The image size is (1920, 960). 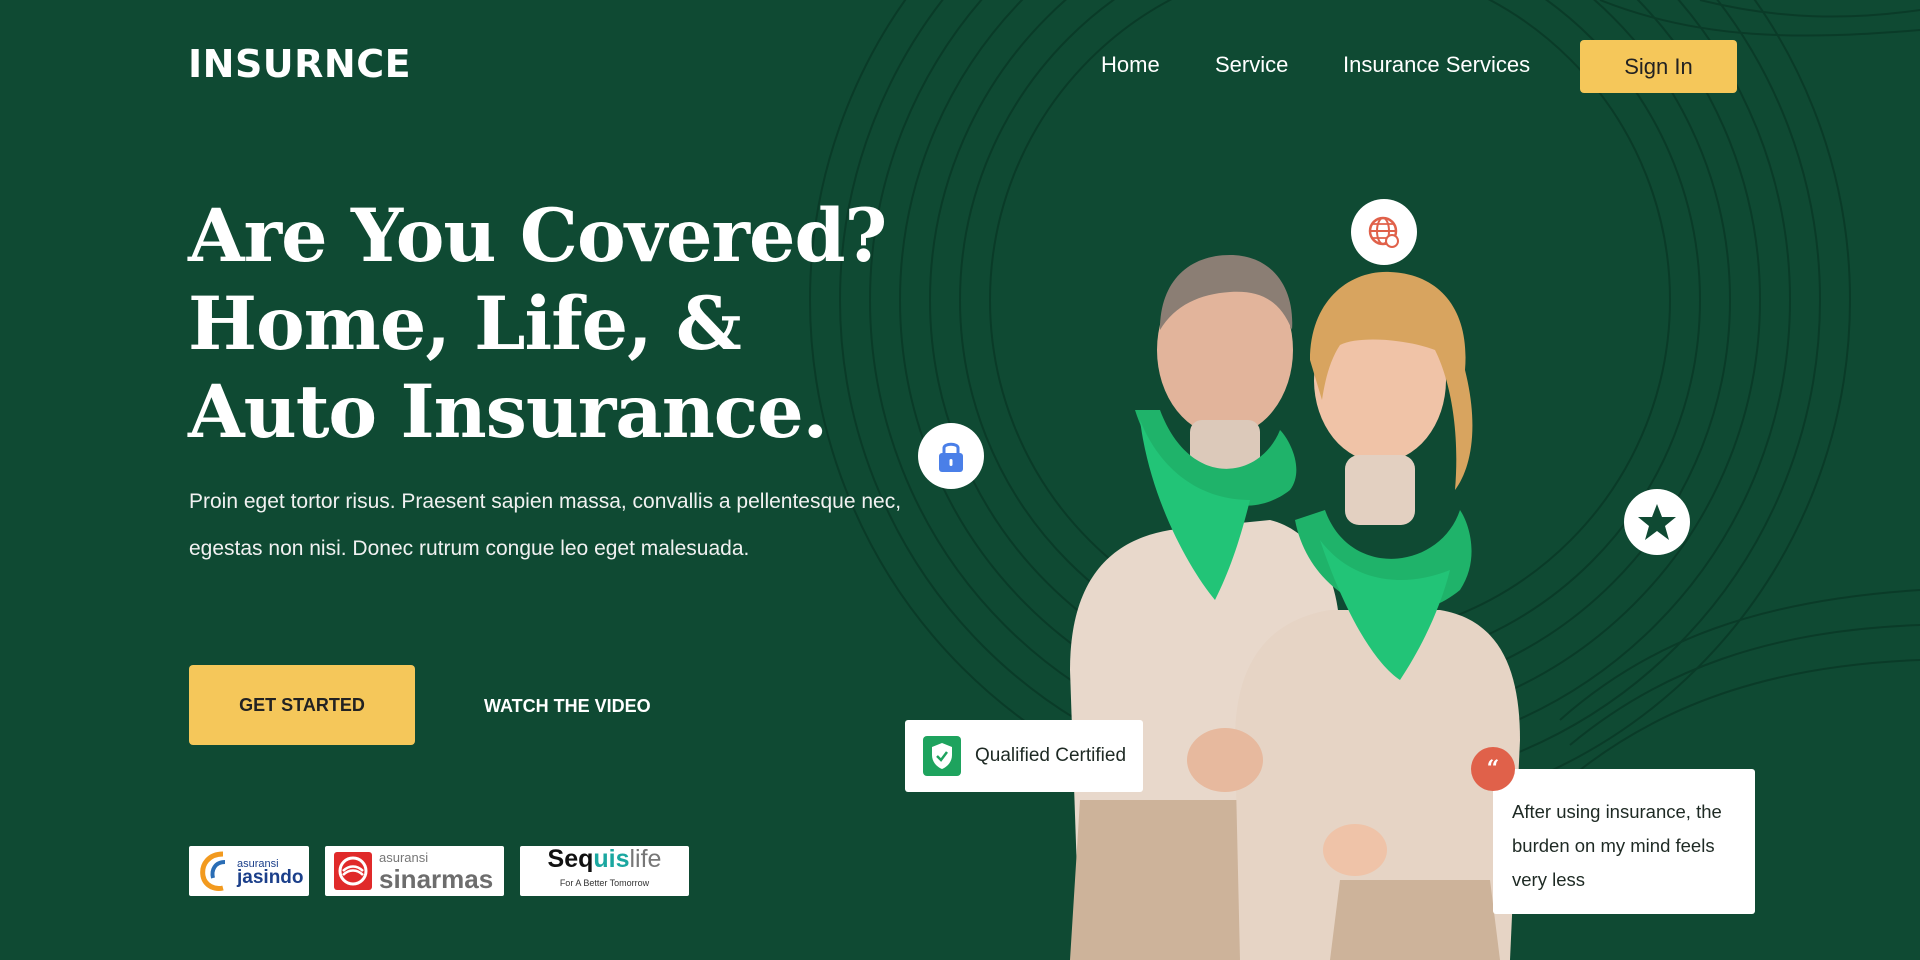 I want to click on partner-logo-sequislife: Sequislife For A Better Tomorrow, so click(x=604, y=871).